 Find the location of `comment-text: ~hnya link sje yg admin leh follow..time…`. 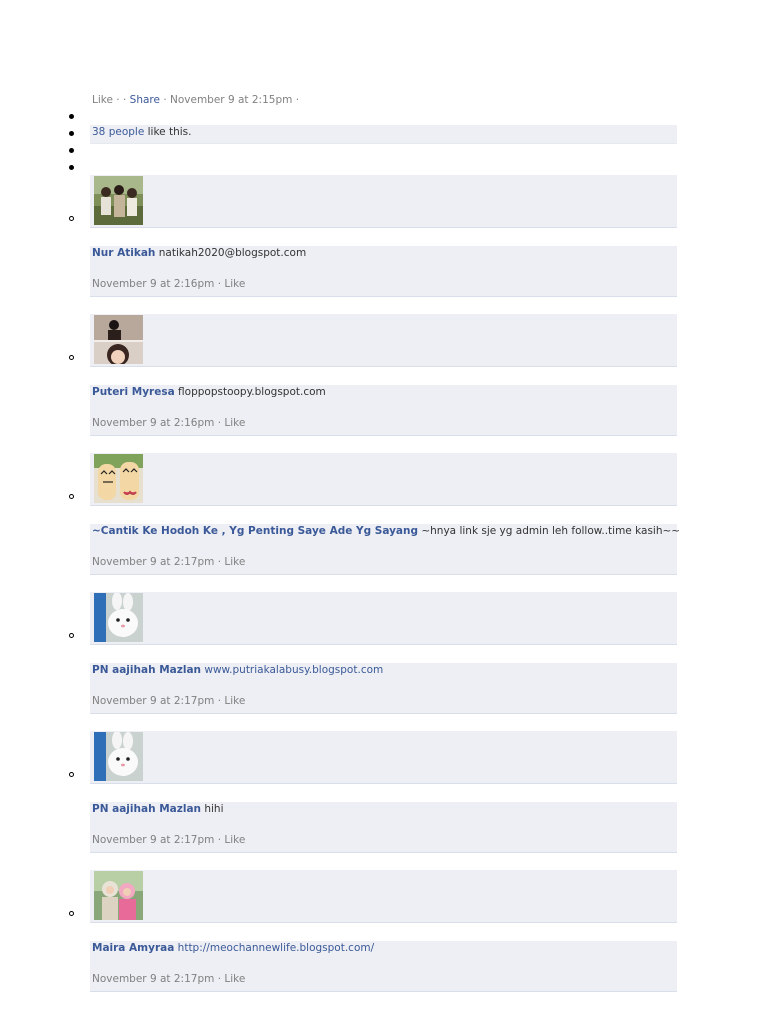

comment-text: ~hnya link sje yg admin leh follow..time… is located at coordinates (551, 531).